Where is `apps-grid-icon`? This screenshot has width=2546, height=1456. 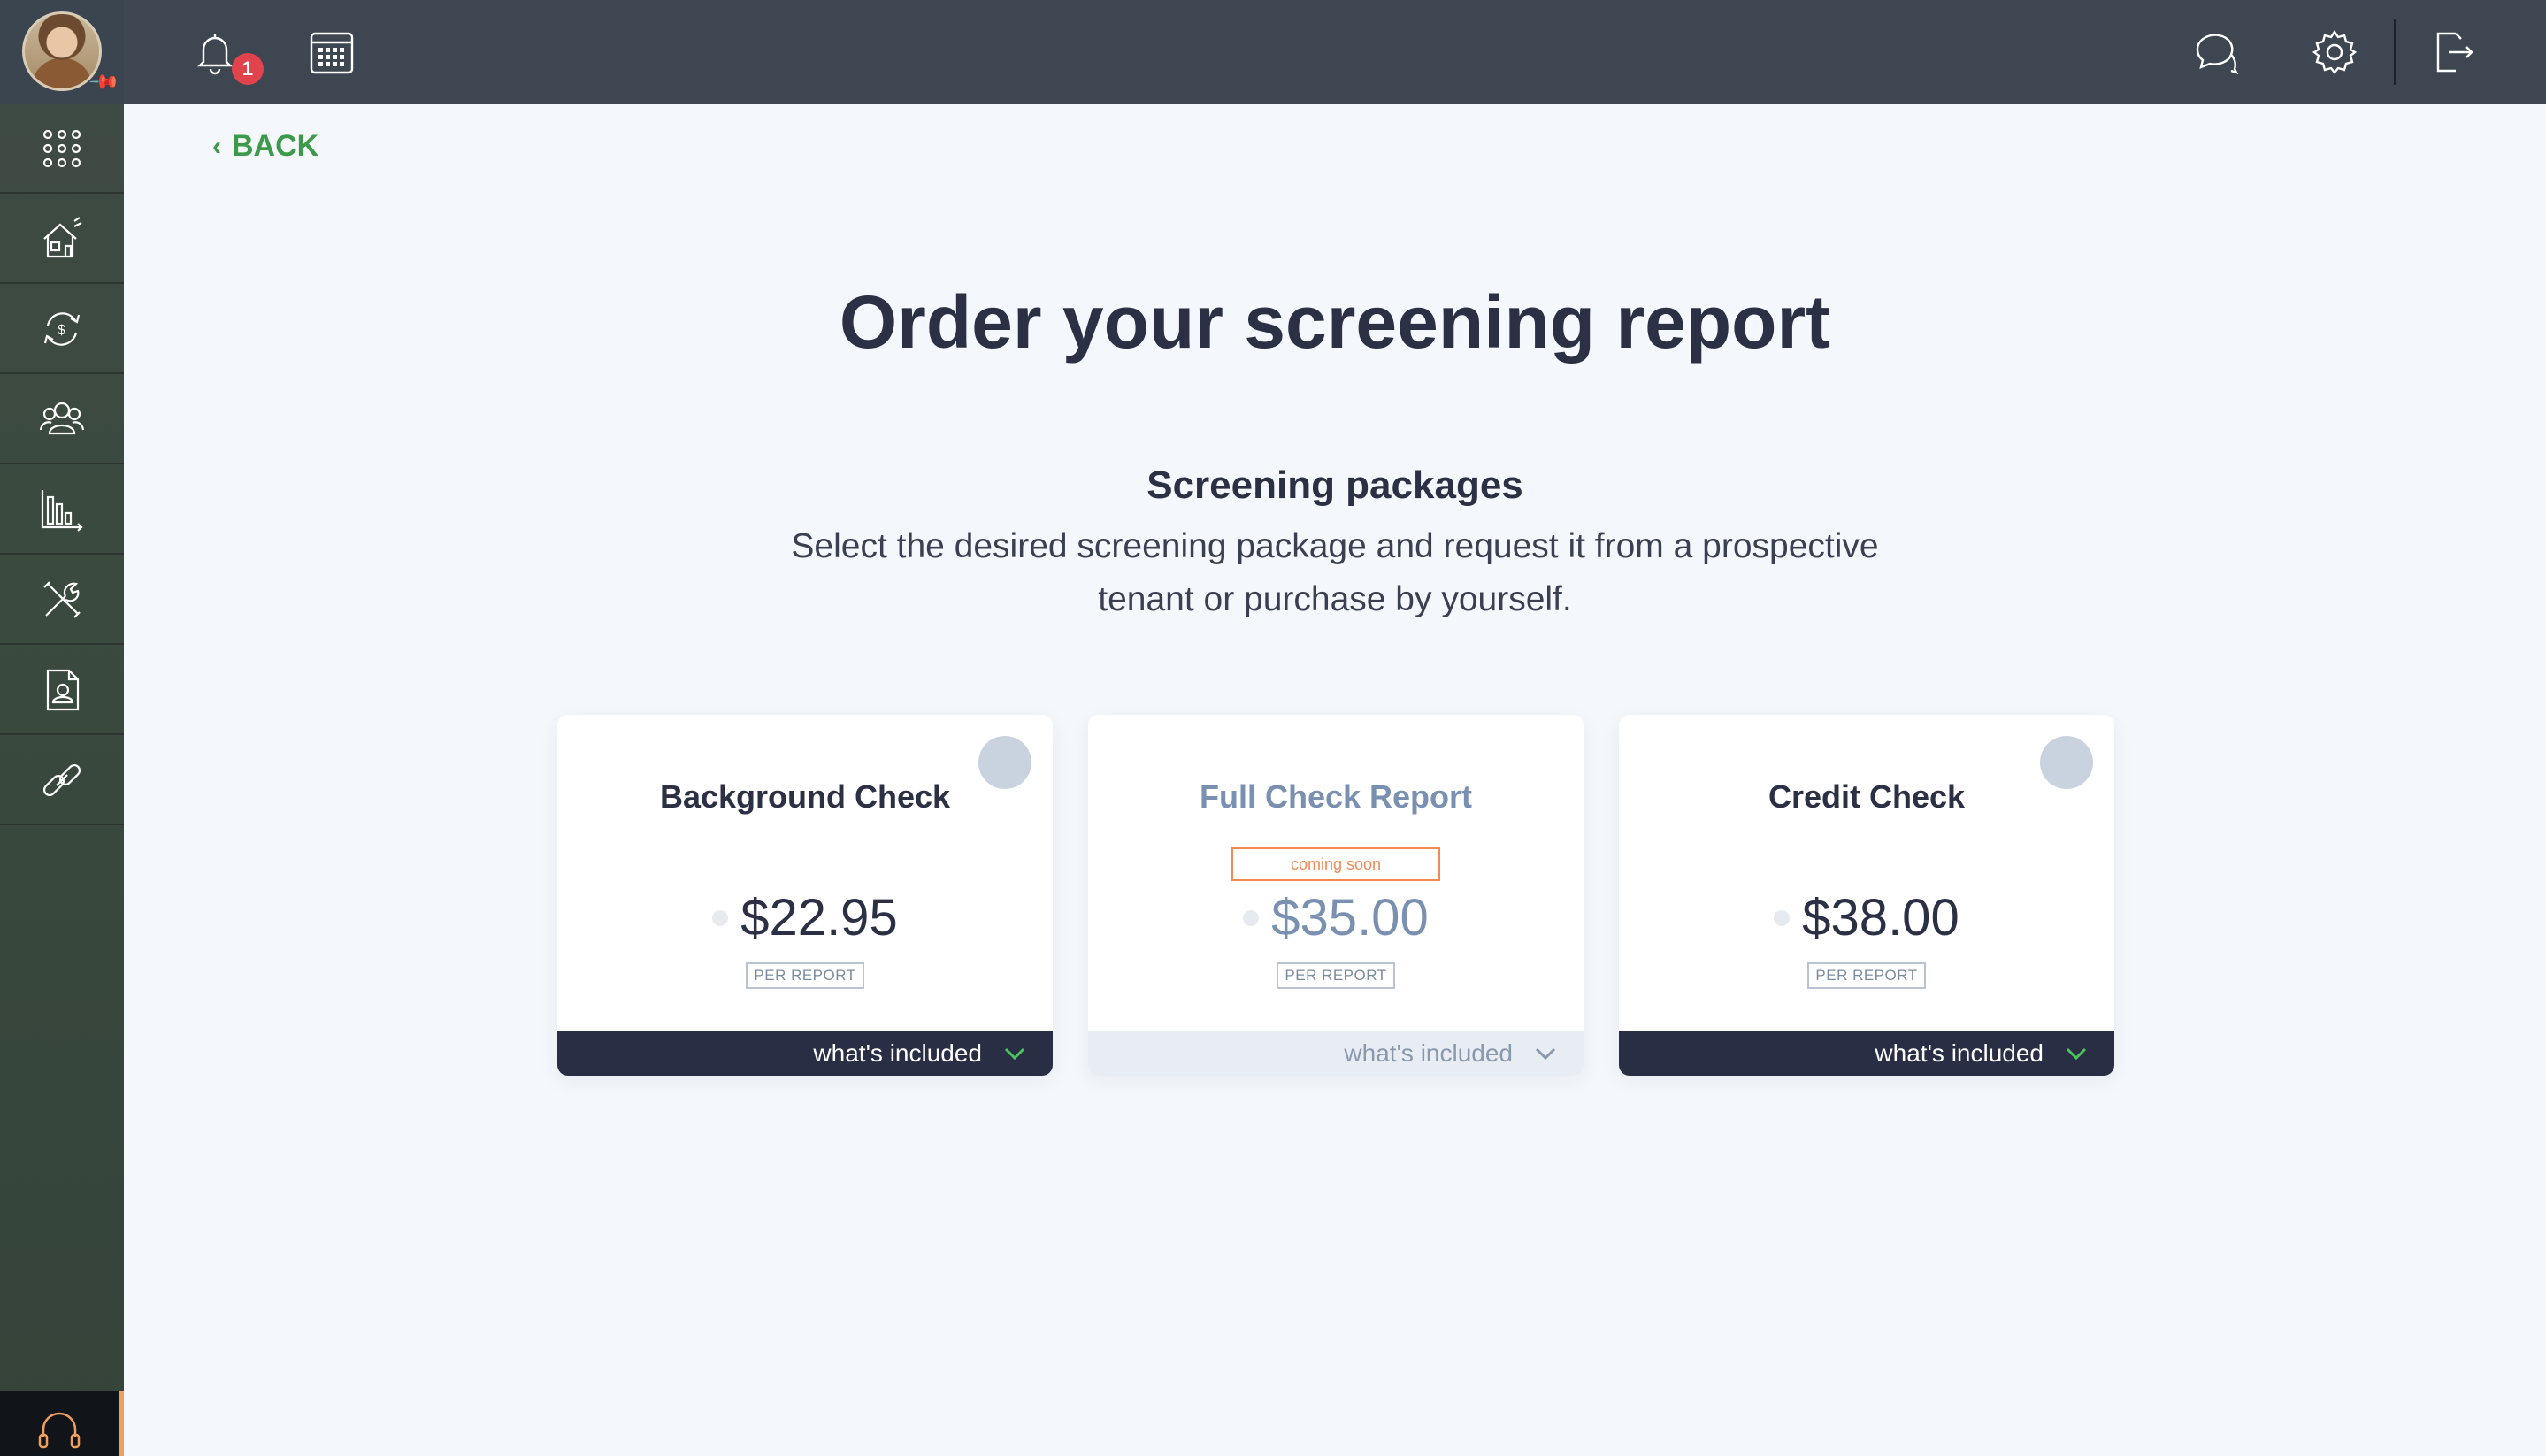 apps-grid-icon is located at coordinates (61, 148).